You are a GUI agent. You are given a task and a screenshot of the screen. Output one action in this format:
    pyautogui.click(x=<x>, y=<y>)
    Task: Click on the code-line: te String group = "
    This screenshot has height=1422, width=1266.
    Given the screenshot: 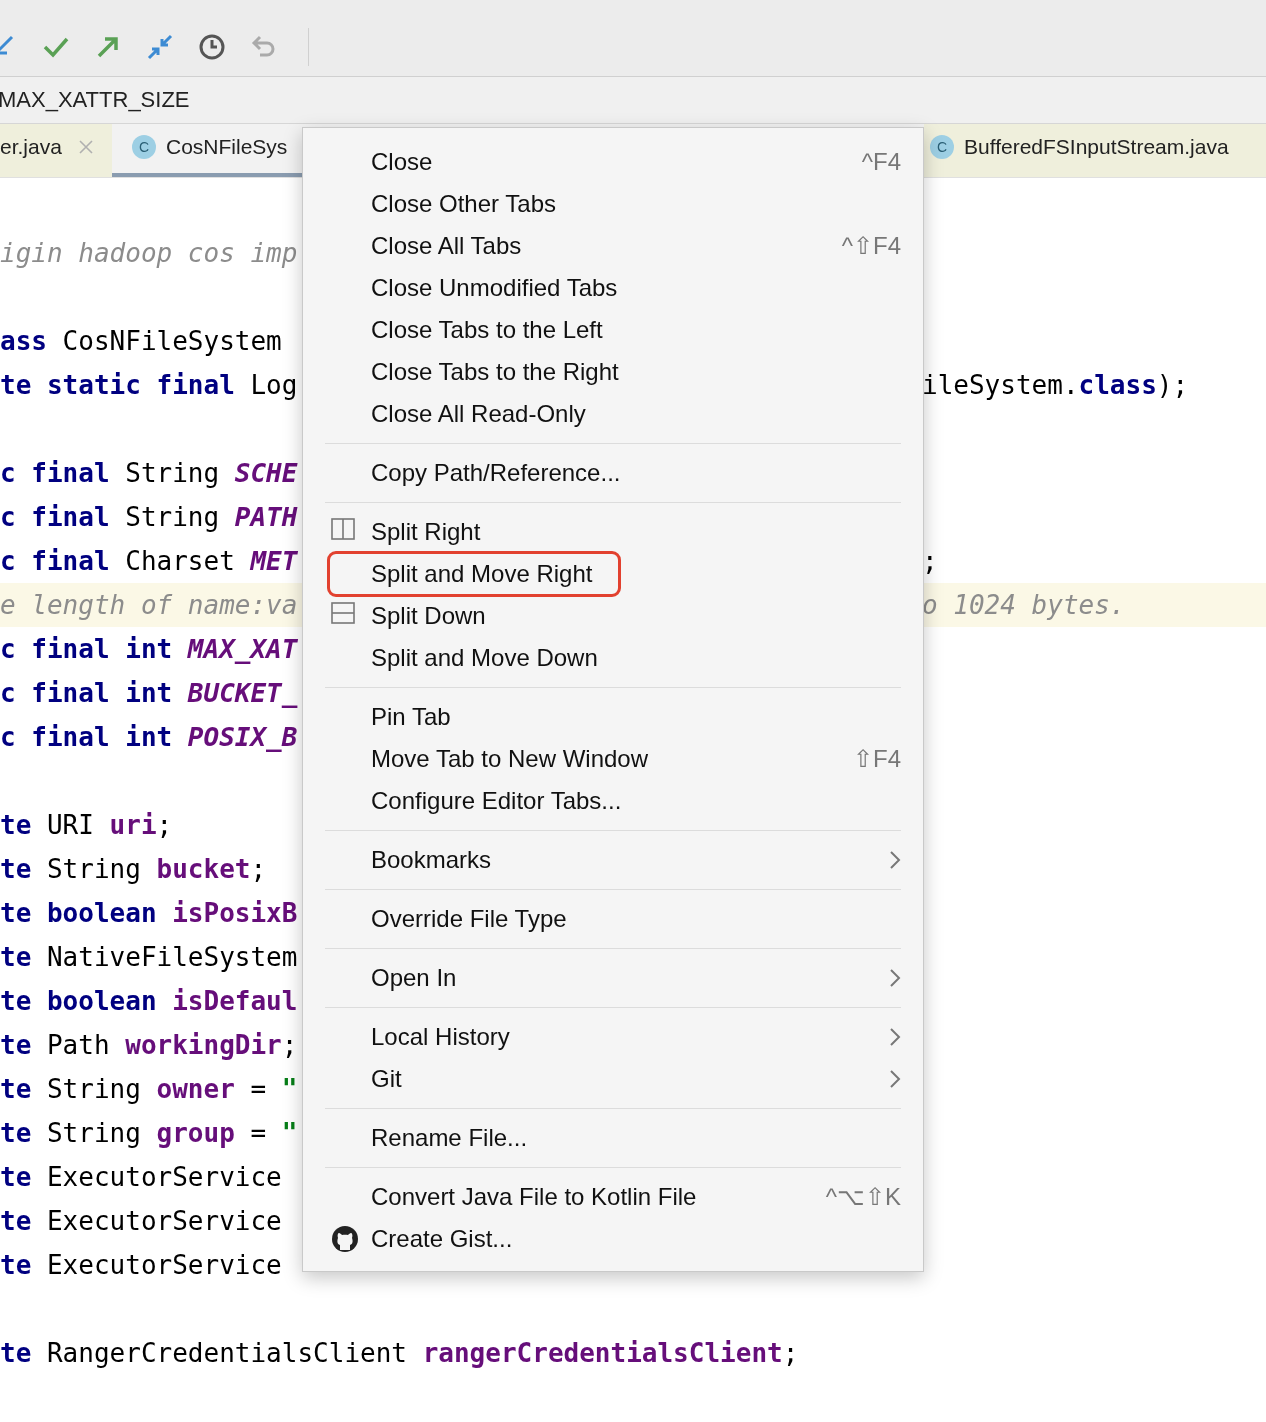 What is the action you would take?
    pyautogui.click(x=149, y=1133)
    